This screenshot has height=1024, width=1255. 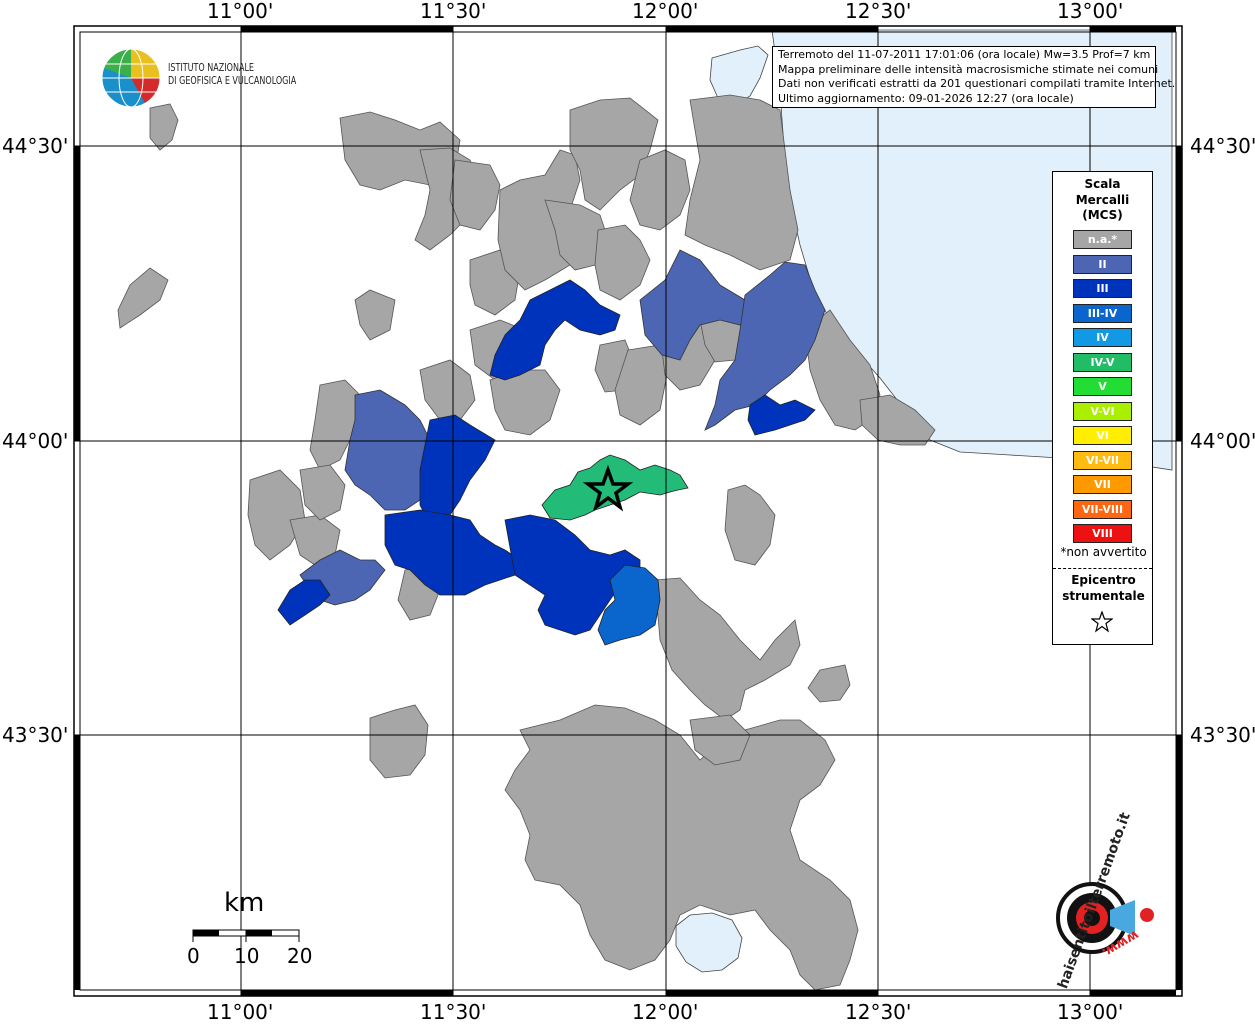 What do you see at coordinates (131, 78) in the screenshot?
I see `ingv-logo-icon` at bounding box center [131, 78].